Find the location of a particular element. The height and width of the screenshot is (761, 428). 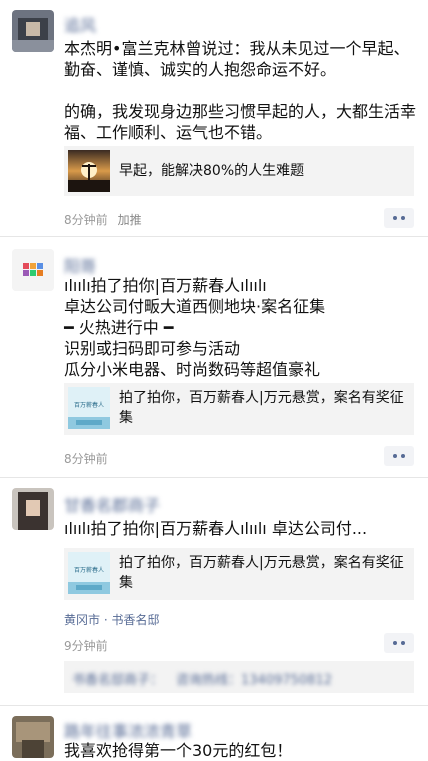

card-title: 早起，能解决80%的人生难题 is located at coordinates (212, 171).